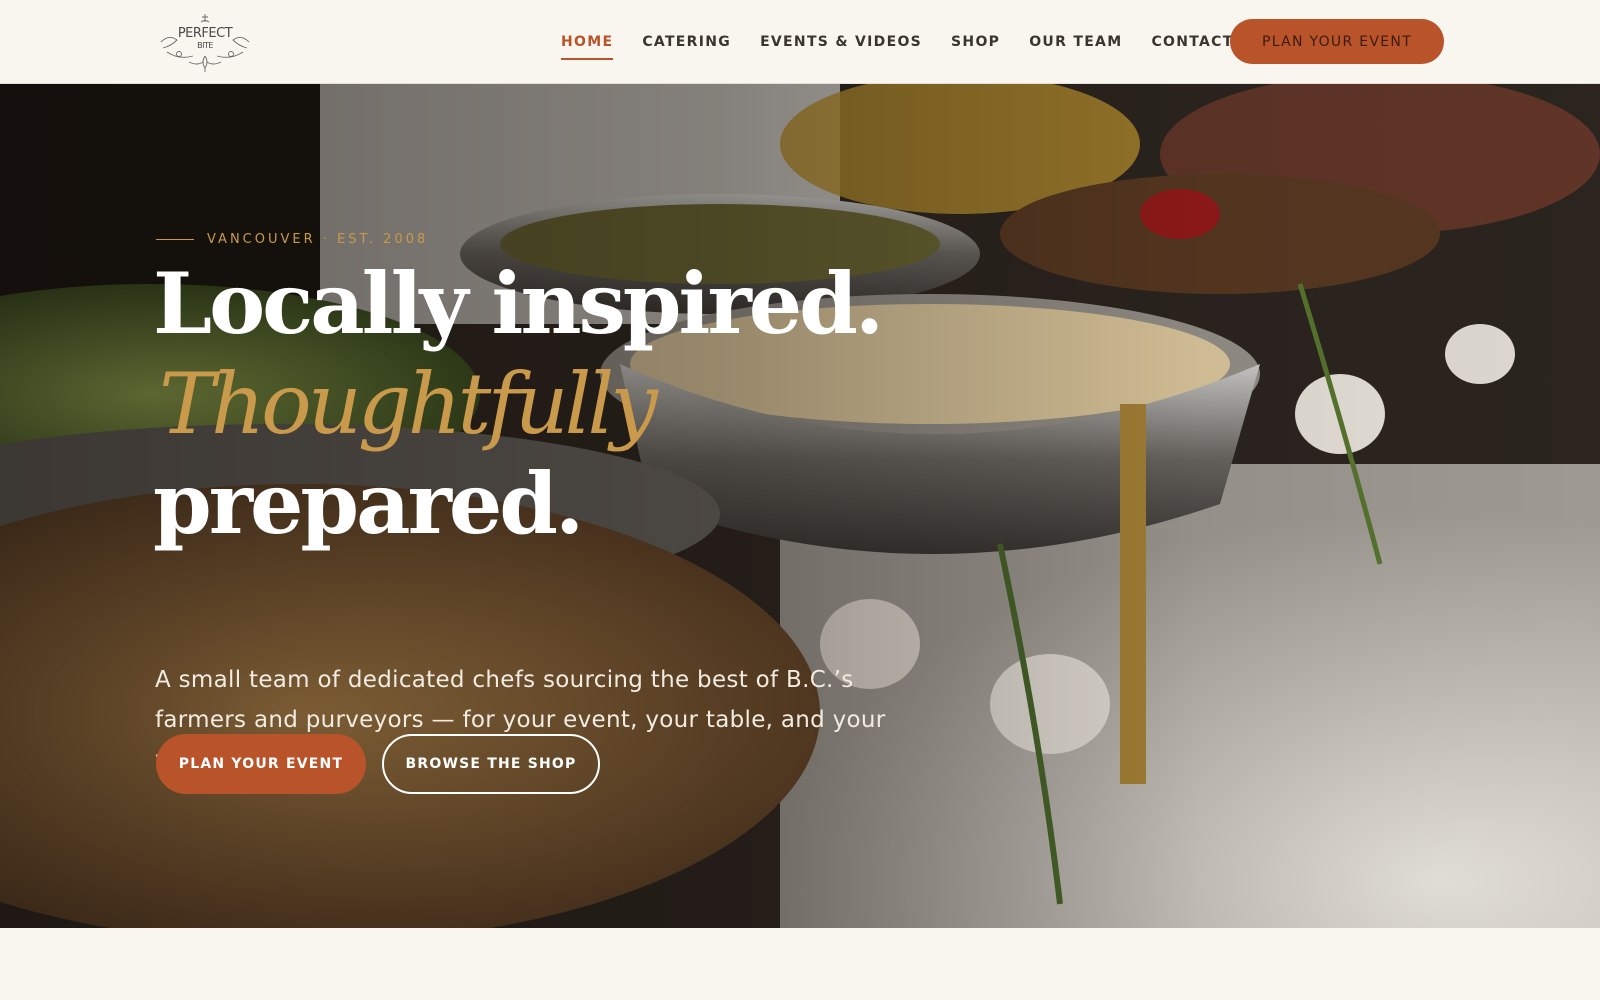 The width and height of the screenshot is (1600, 1000). I want to click on eyebrow-divider, so click(175, 239).